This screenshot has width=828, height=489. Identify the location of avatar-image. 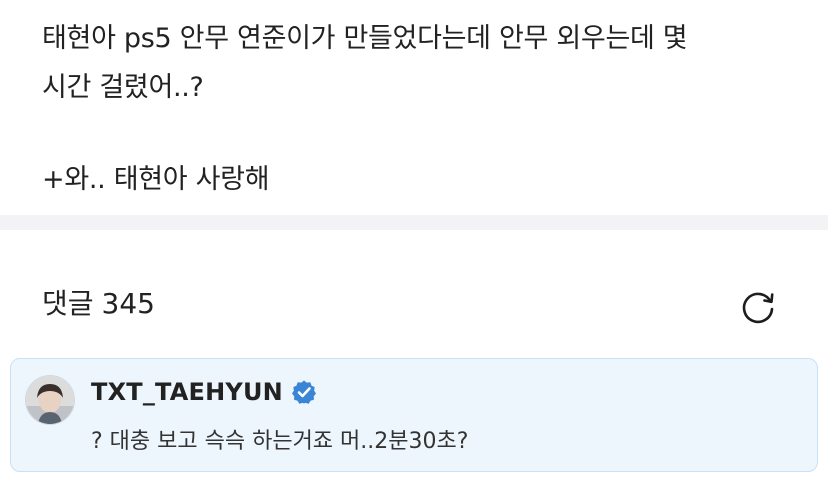
(50, 400).